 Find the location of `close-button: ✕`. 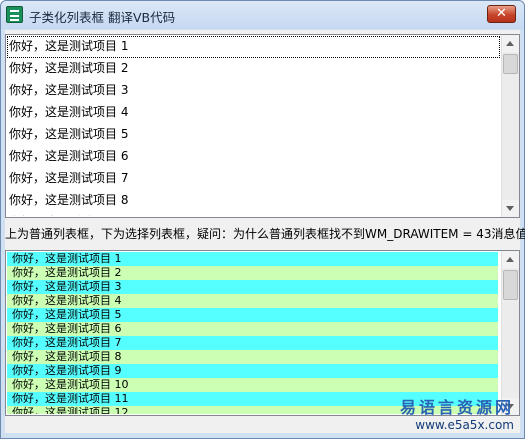

close-button: ✕ is located at coordinates (501, 14).